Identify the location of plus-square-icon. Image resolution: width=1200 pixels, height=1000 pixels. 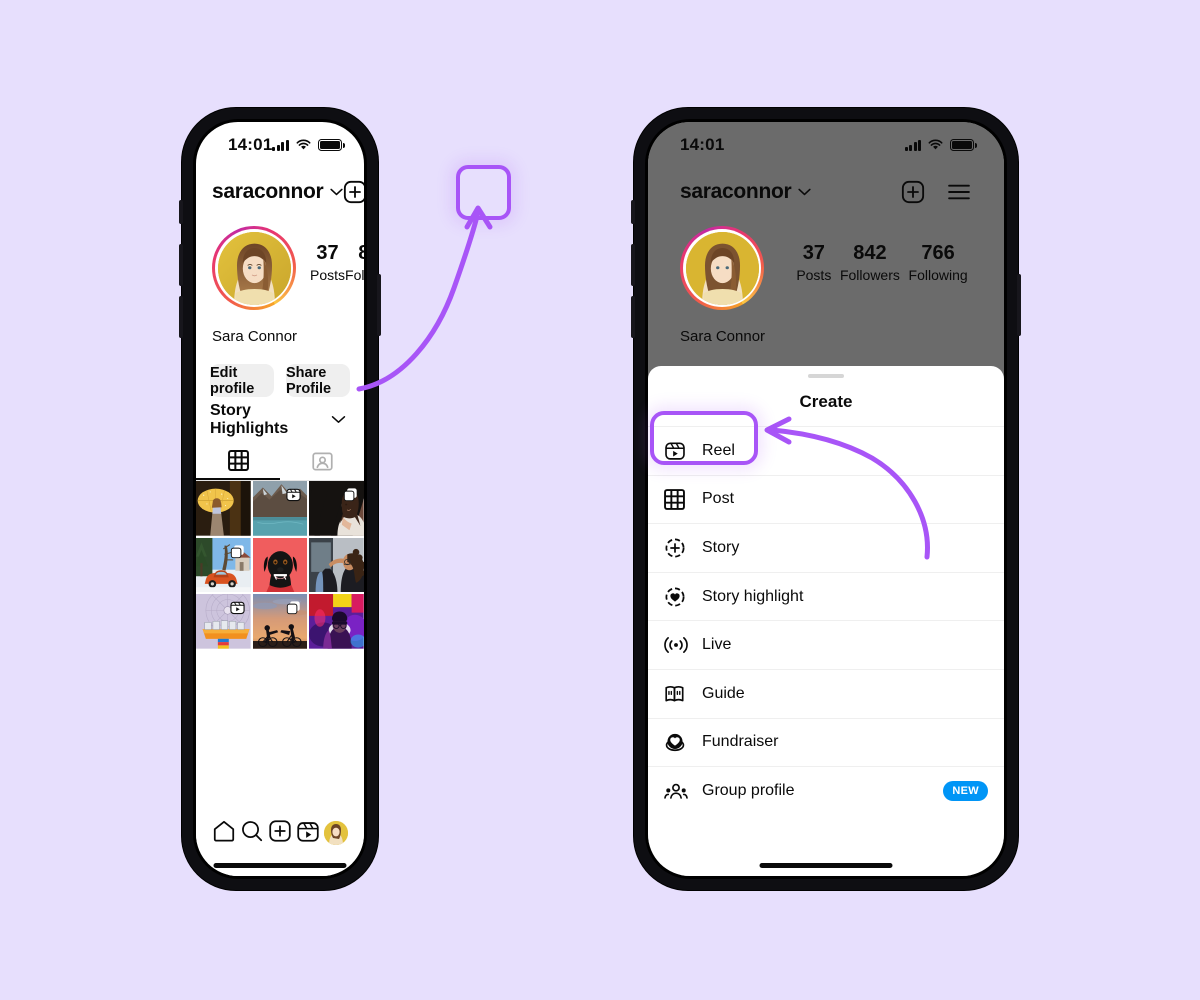
(280, 833).